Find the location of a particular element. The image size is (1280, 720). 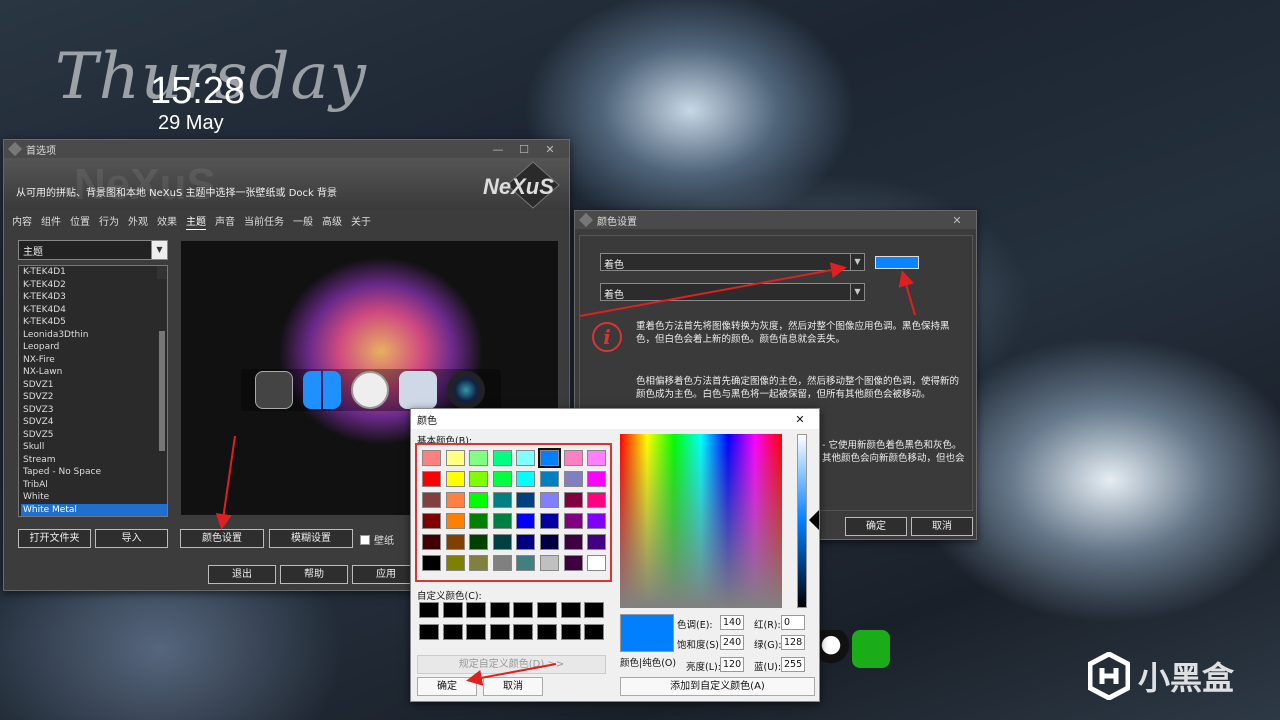

green-field: 128 is located at coordinates (793, 642).